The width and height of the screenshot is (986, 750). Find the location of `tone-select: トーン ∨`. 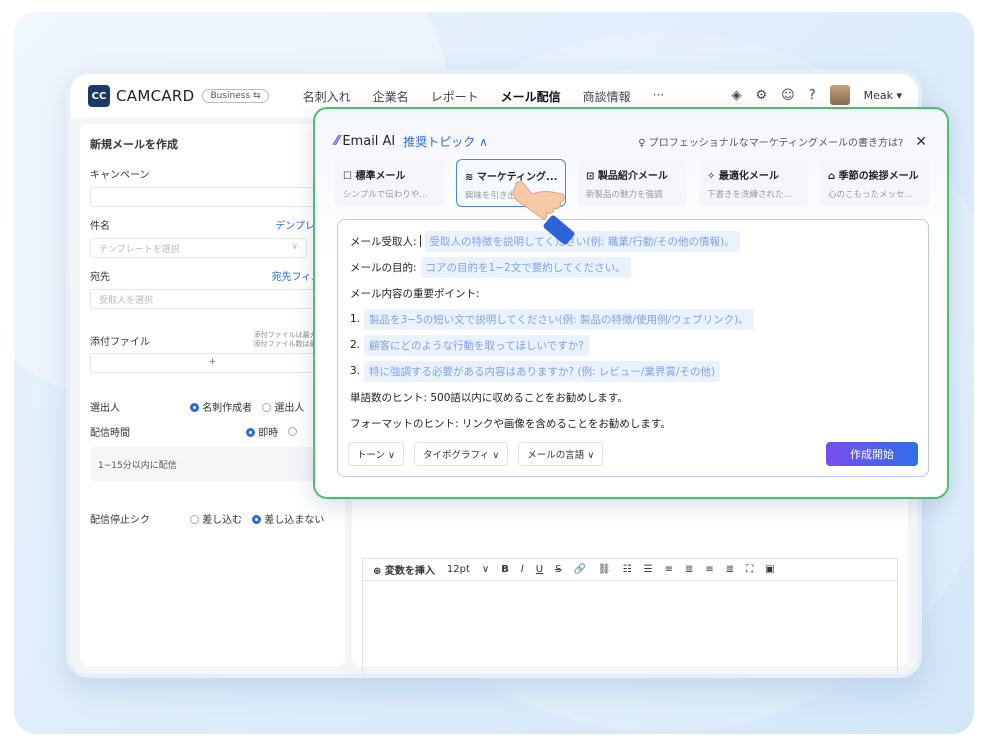

tone-select: トーン ∨ is located at coordinates (376, 454).